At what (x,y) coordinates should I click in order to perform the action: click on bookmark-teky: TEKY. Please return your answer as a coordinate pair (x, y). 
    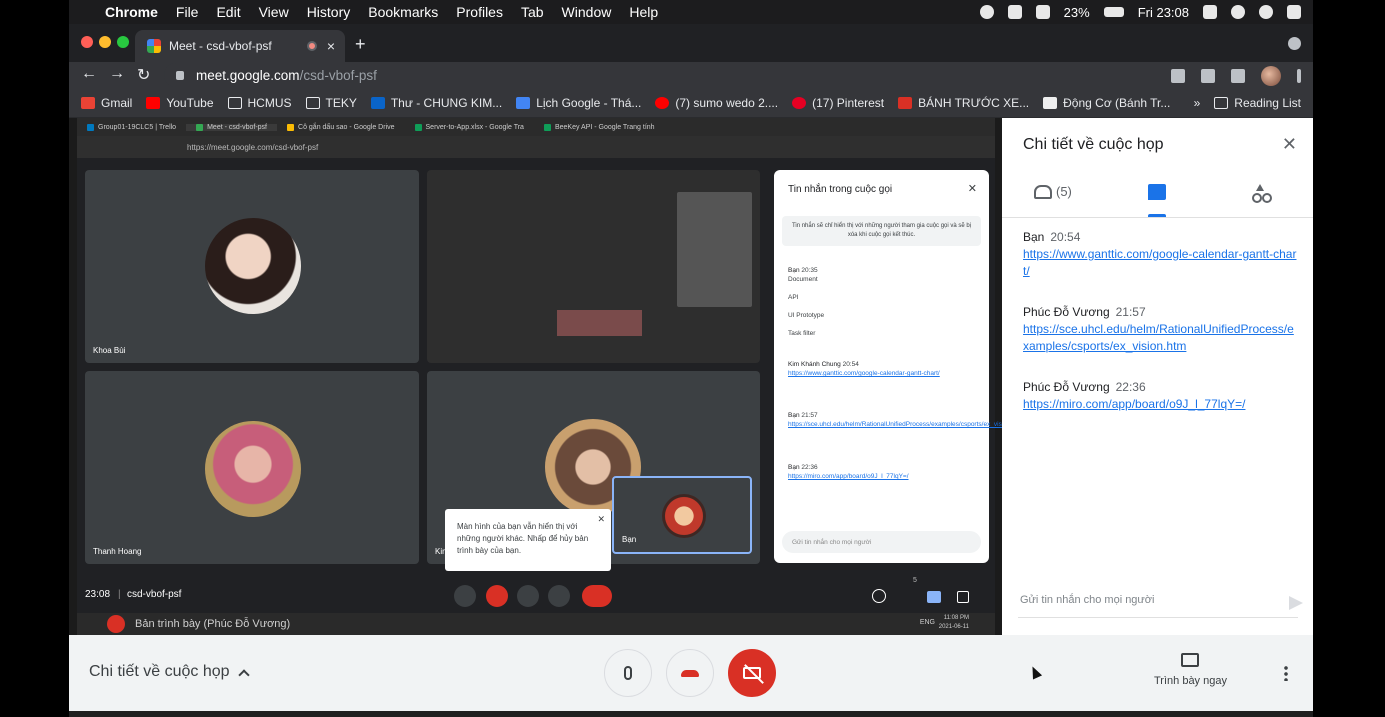
    Looking at the image, I should click on (331, 103).